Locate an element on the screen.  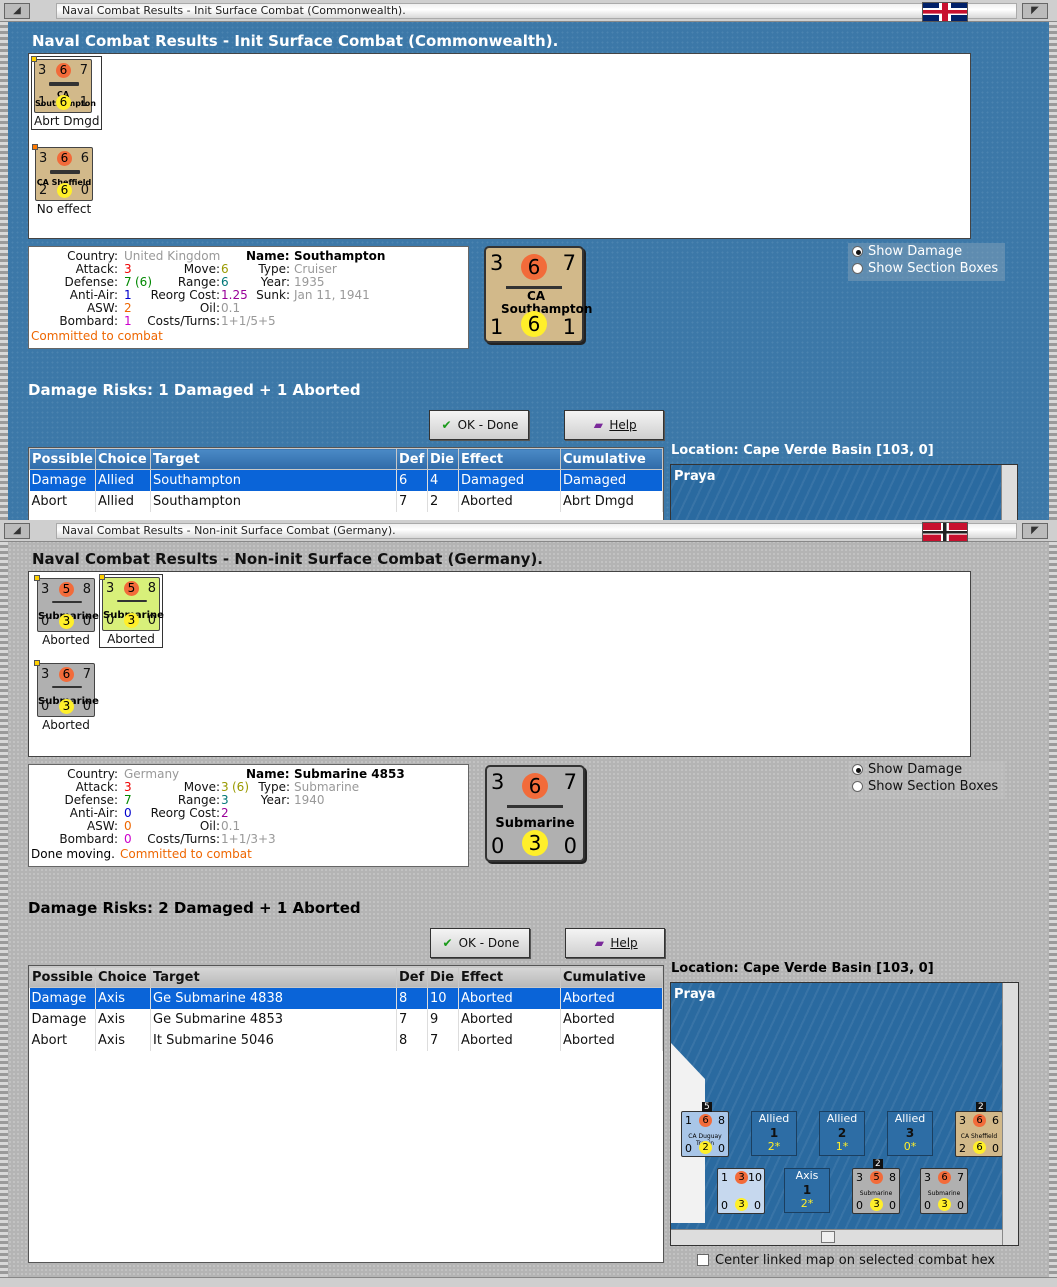
germany-flag-icon is located at coordinates (945, 532).